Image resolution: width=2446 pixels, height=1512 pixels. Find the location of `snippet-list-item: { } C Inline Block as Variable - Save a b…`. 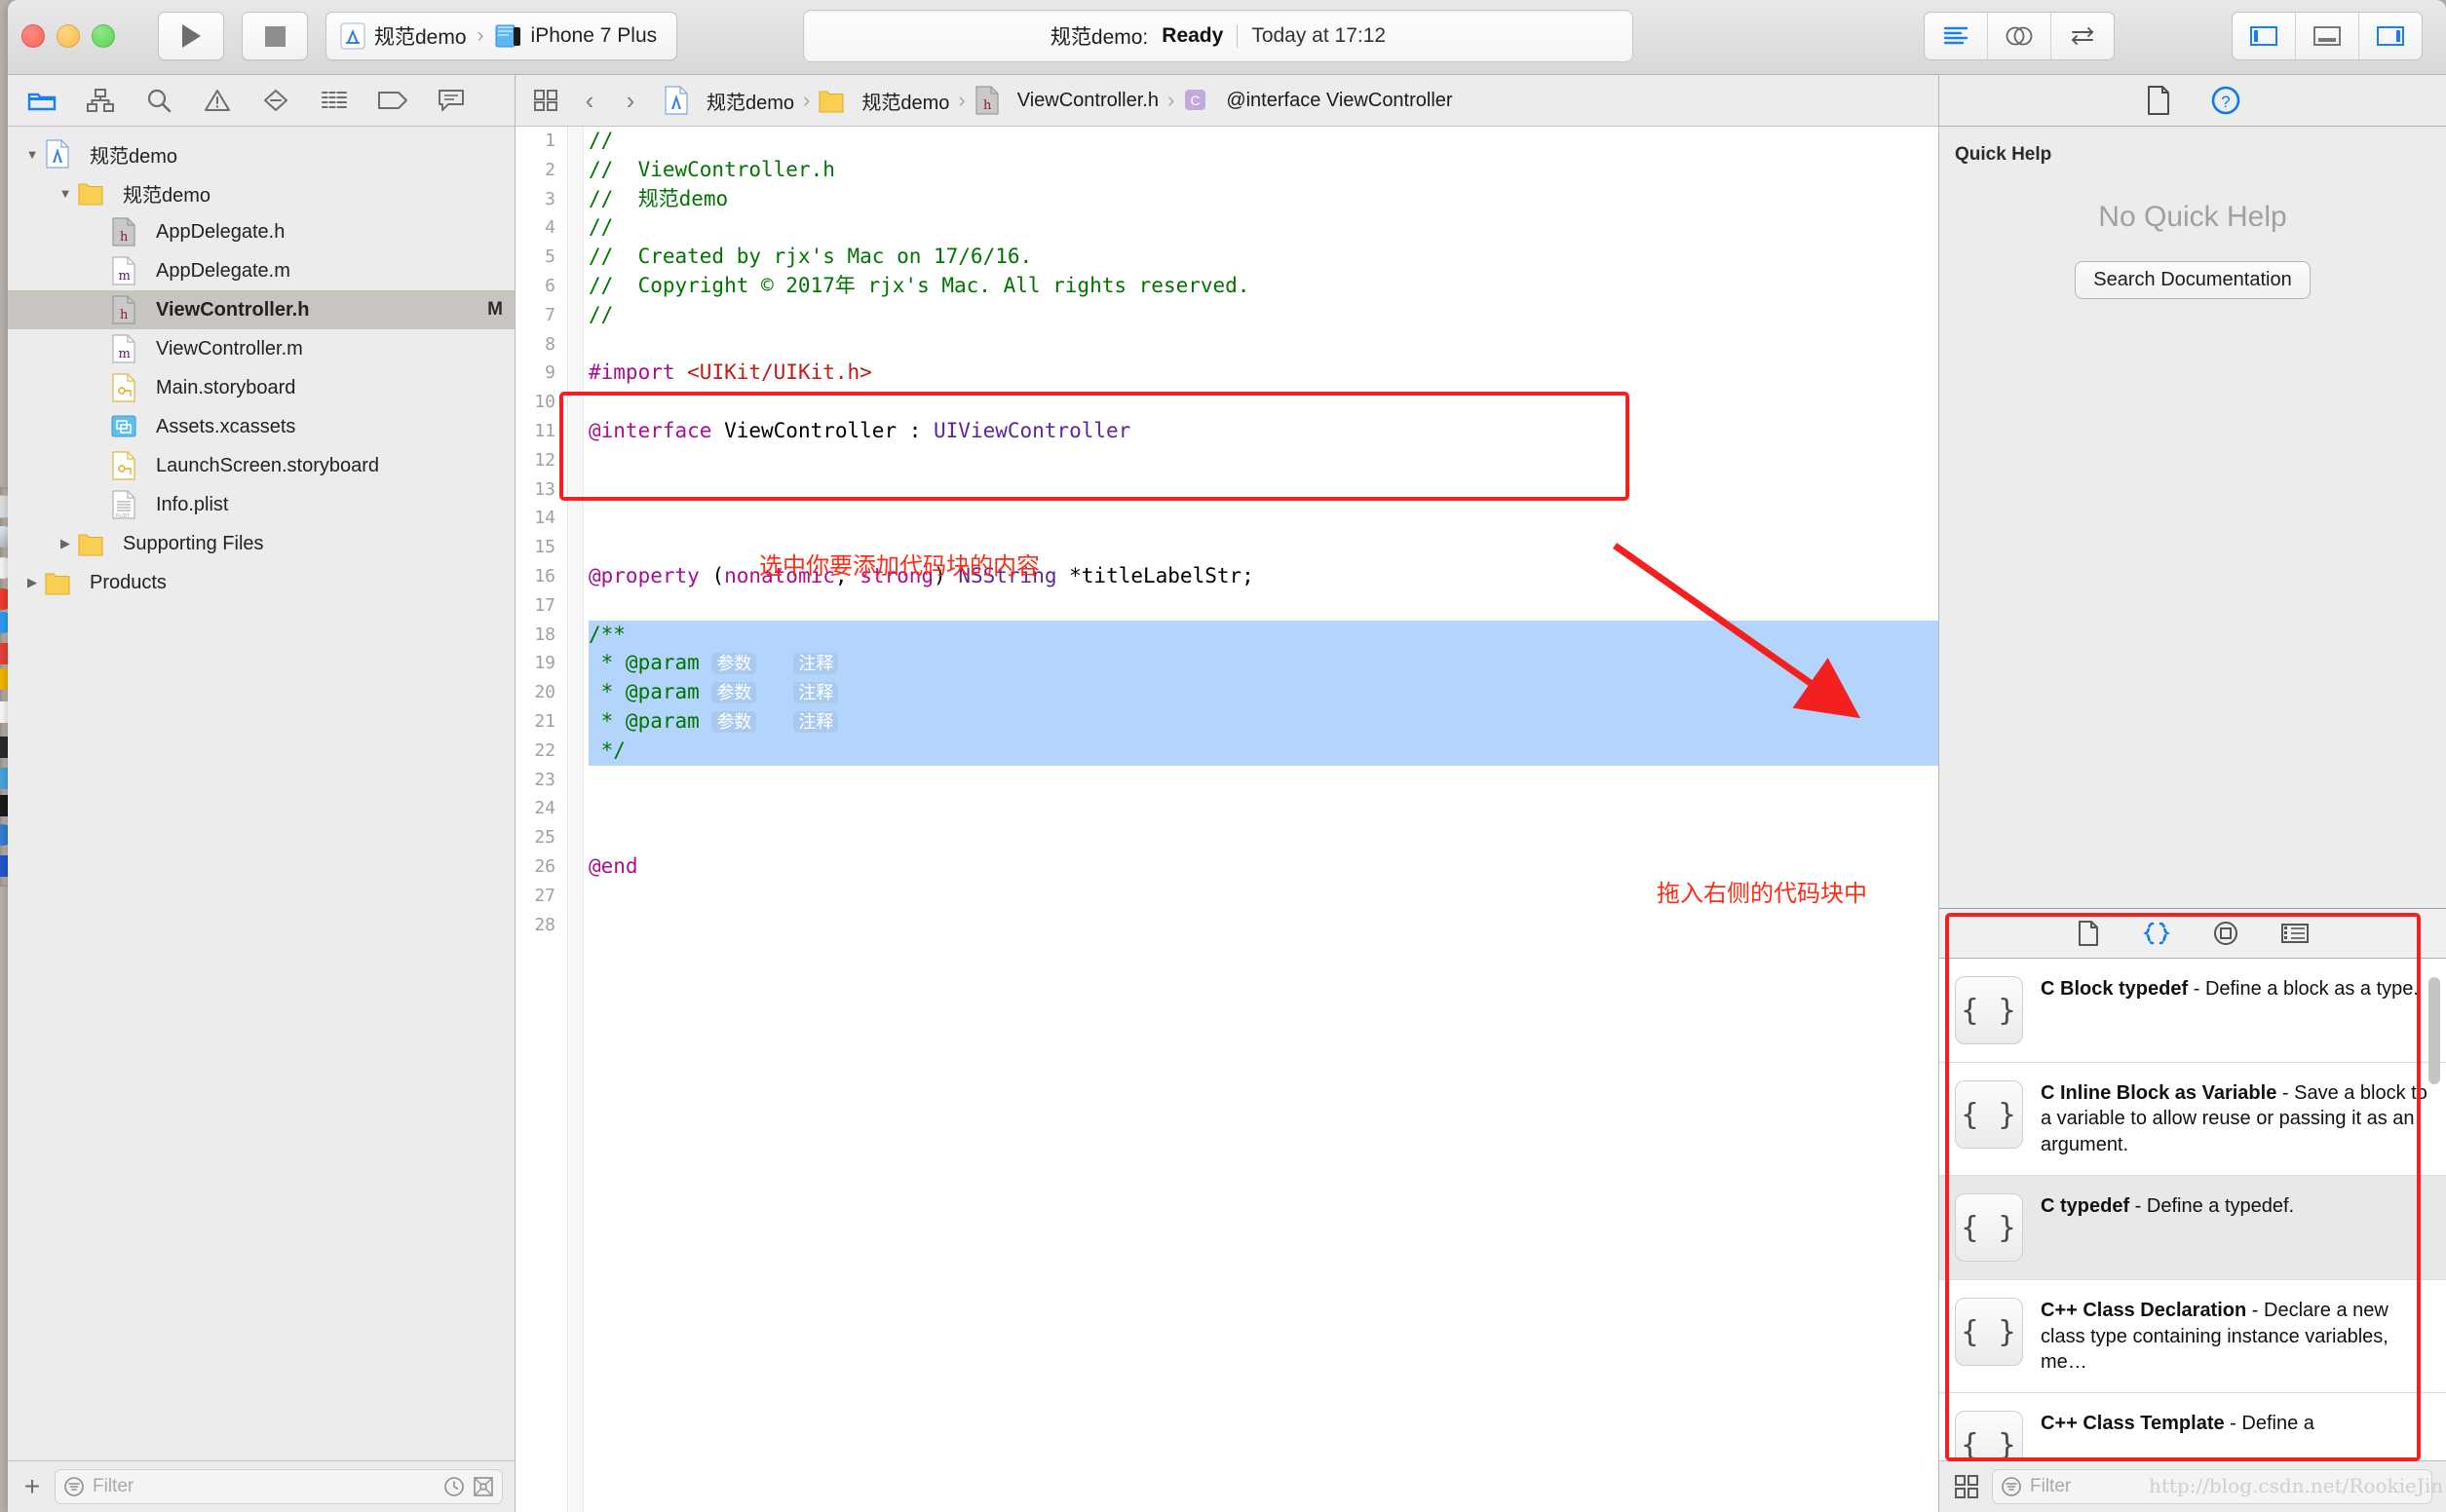

snippet-list-item: { } C Inline Block as Variable - Save a b… is located at coordinates (2193, 1120).